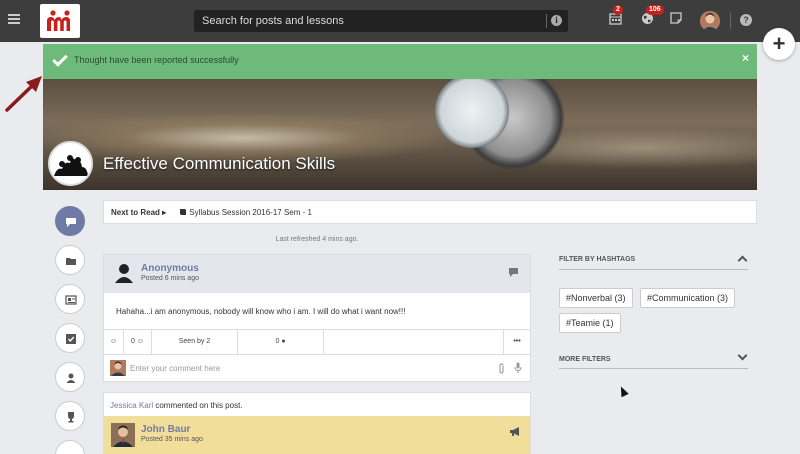 The image size is (800, 454). I want to click on comment-row, so click(317, 368).